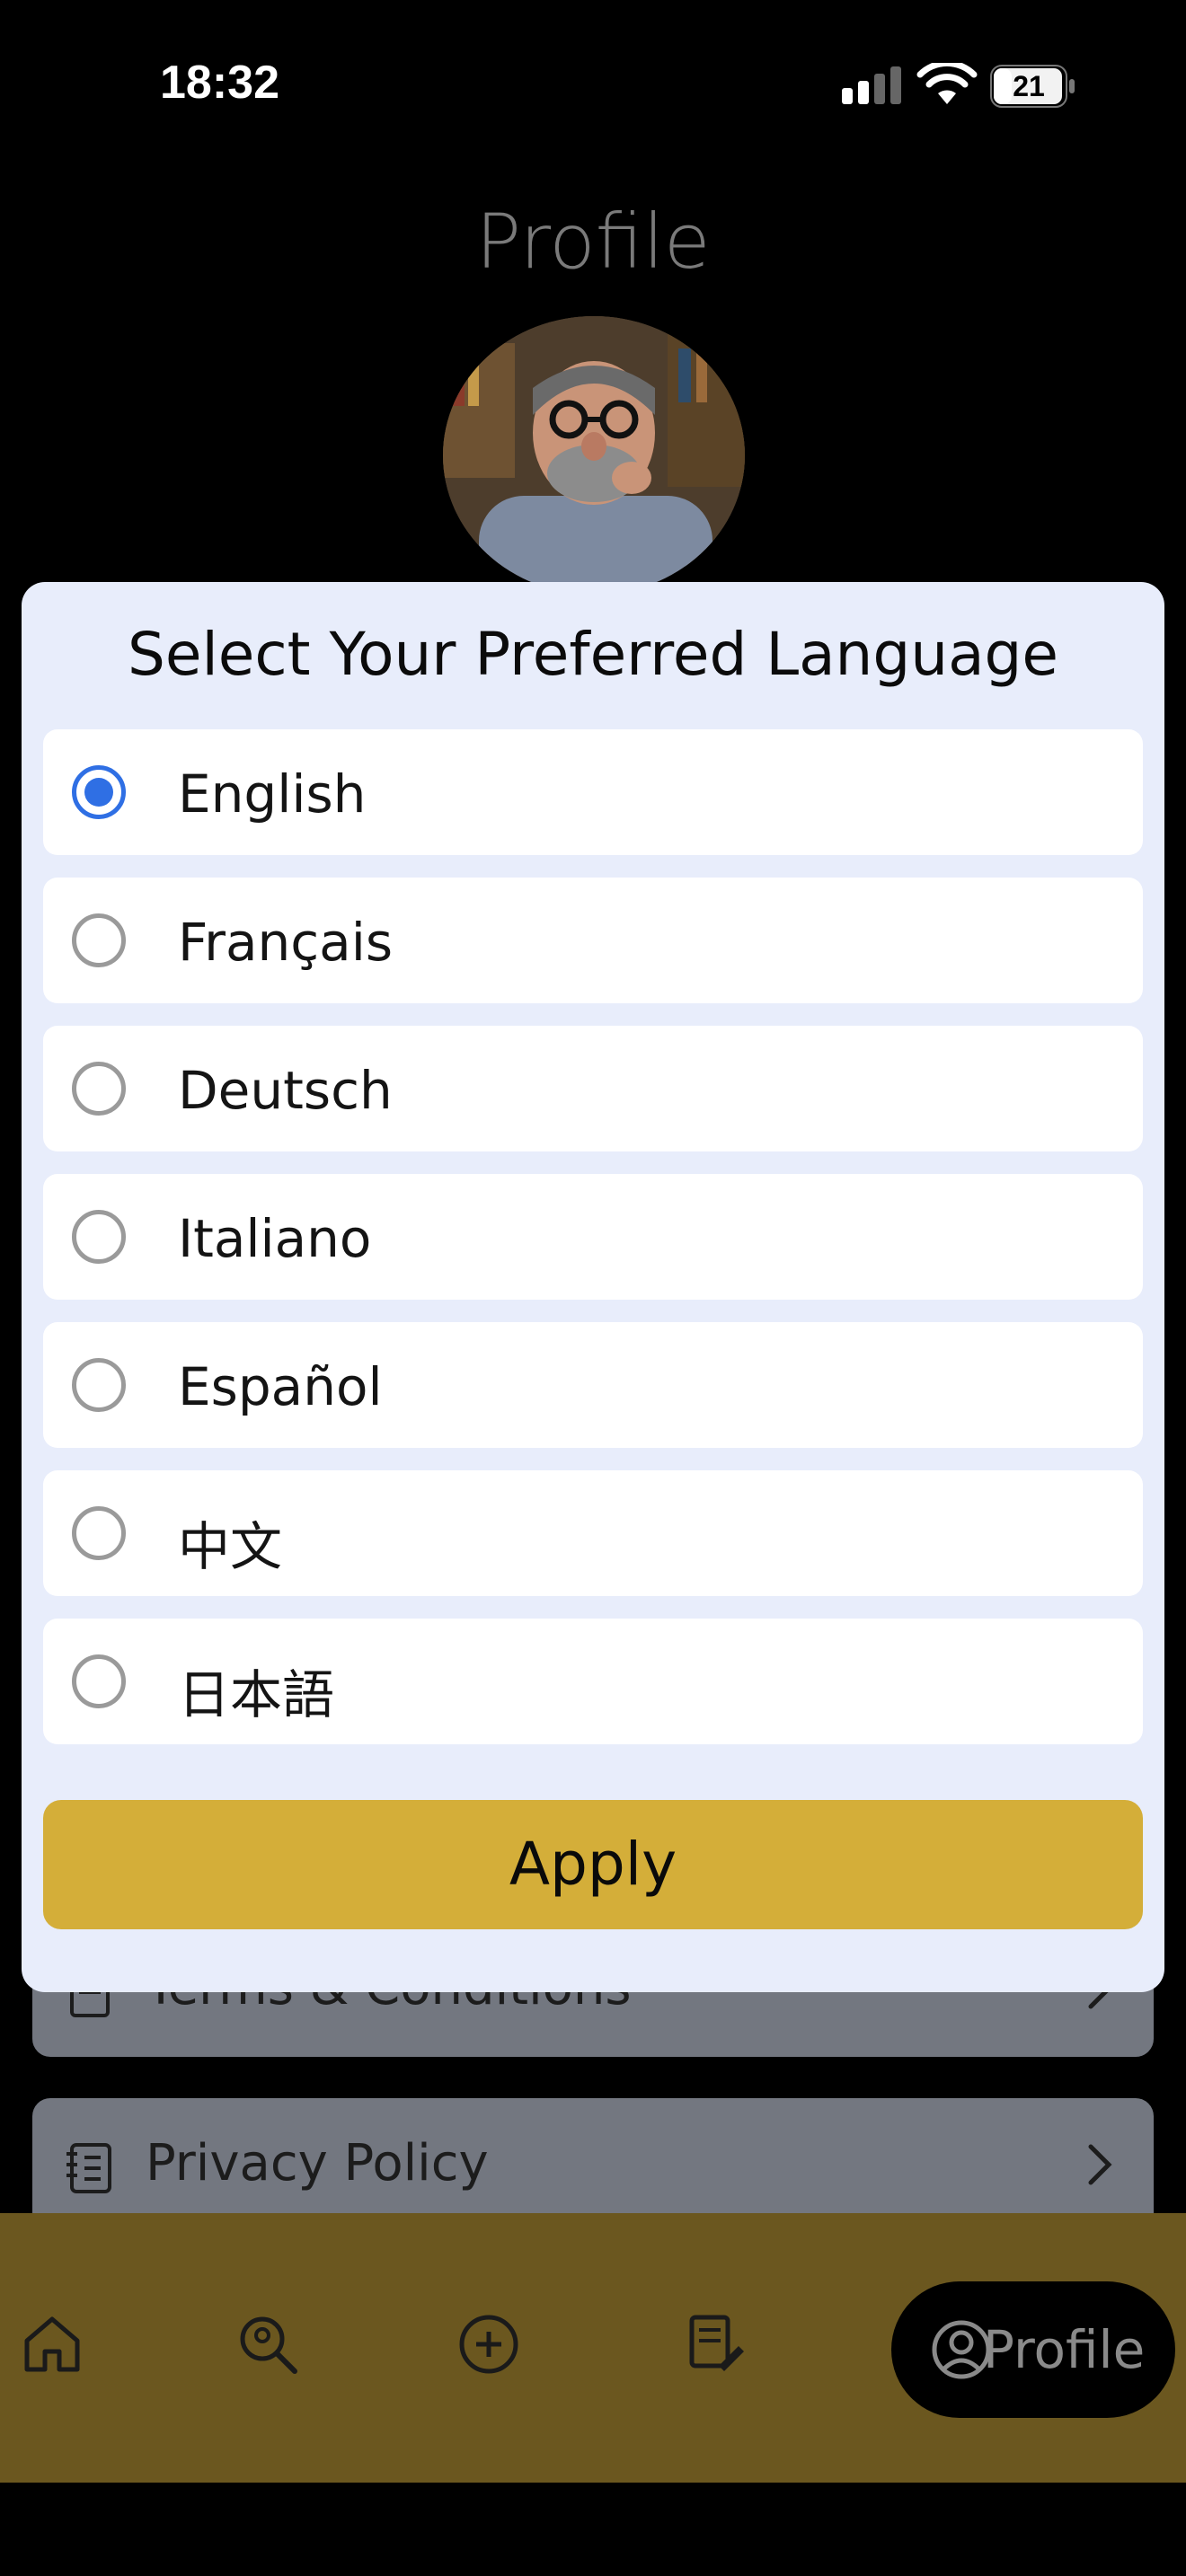 The width and height of the screenshot is (1186, 2576). Describe the element at coordinates (1064, 2349) in the screenshot. I see `nav-profile-label: Profile` at that location.